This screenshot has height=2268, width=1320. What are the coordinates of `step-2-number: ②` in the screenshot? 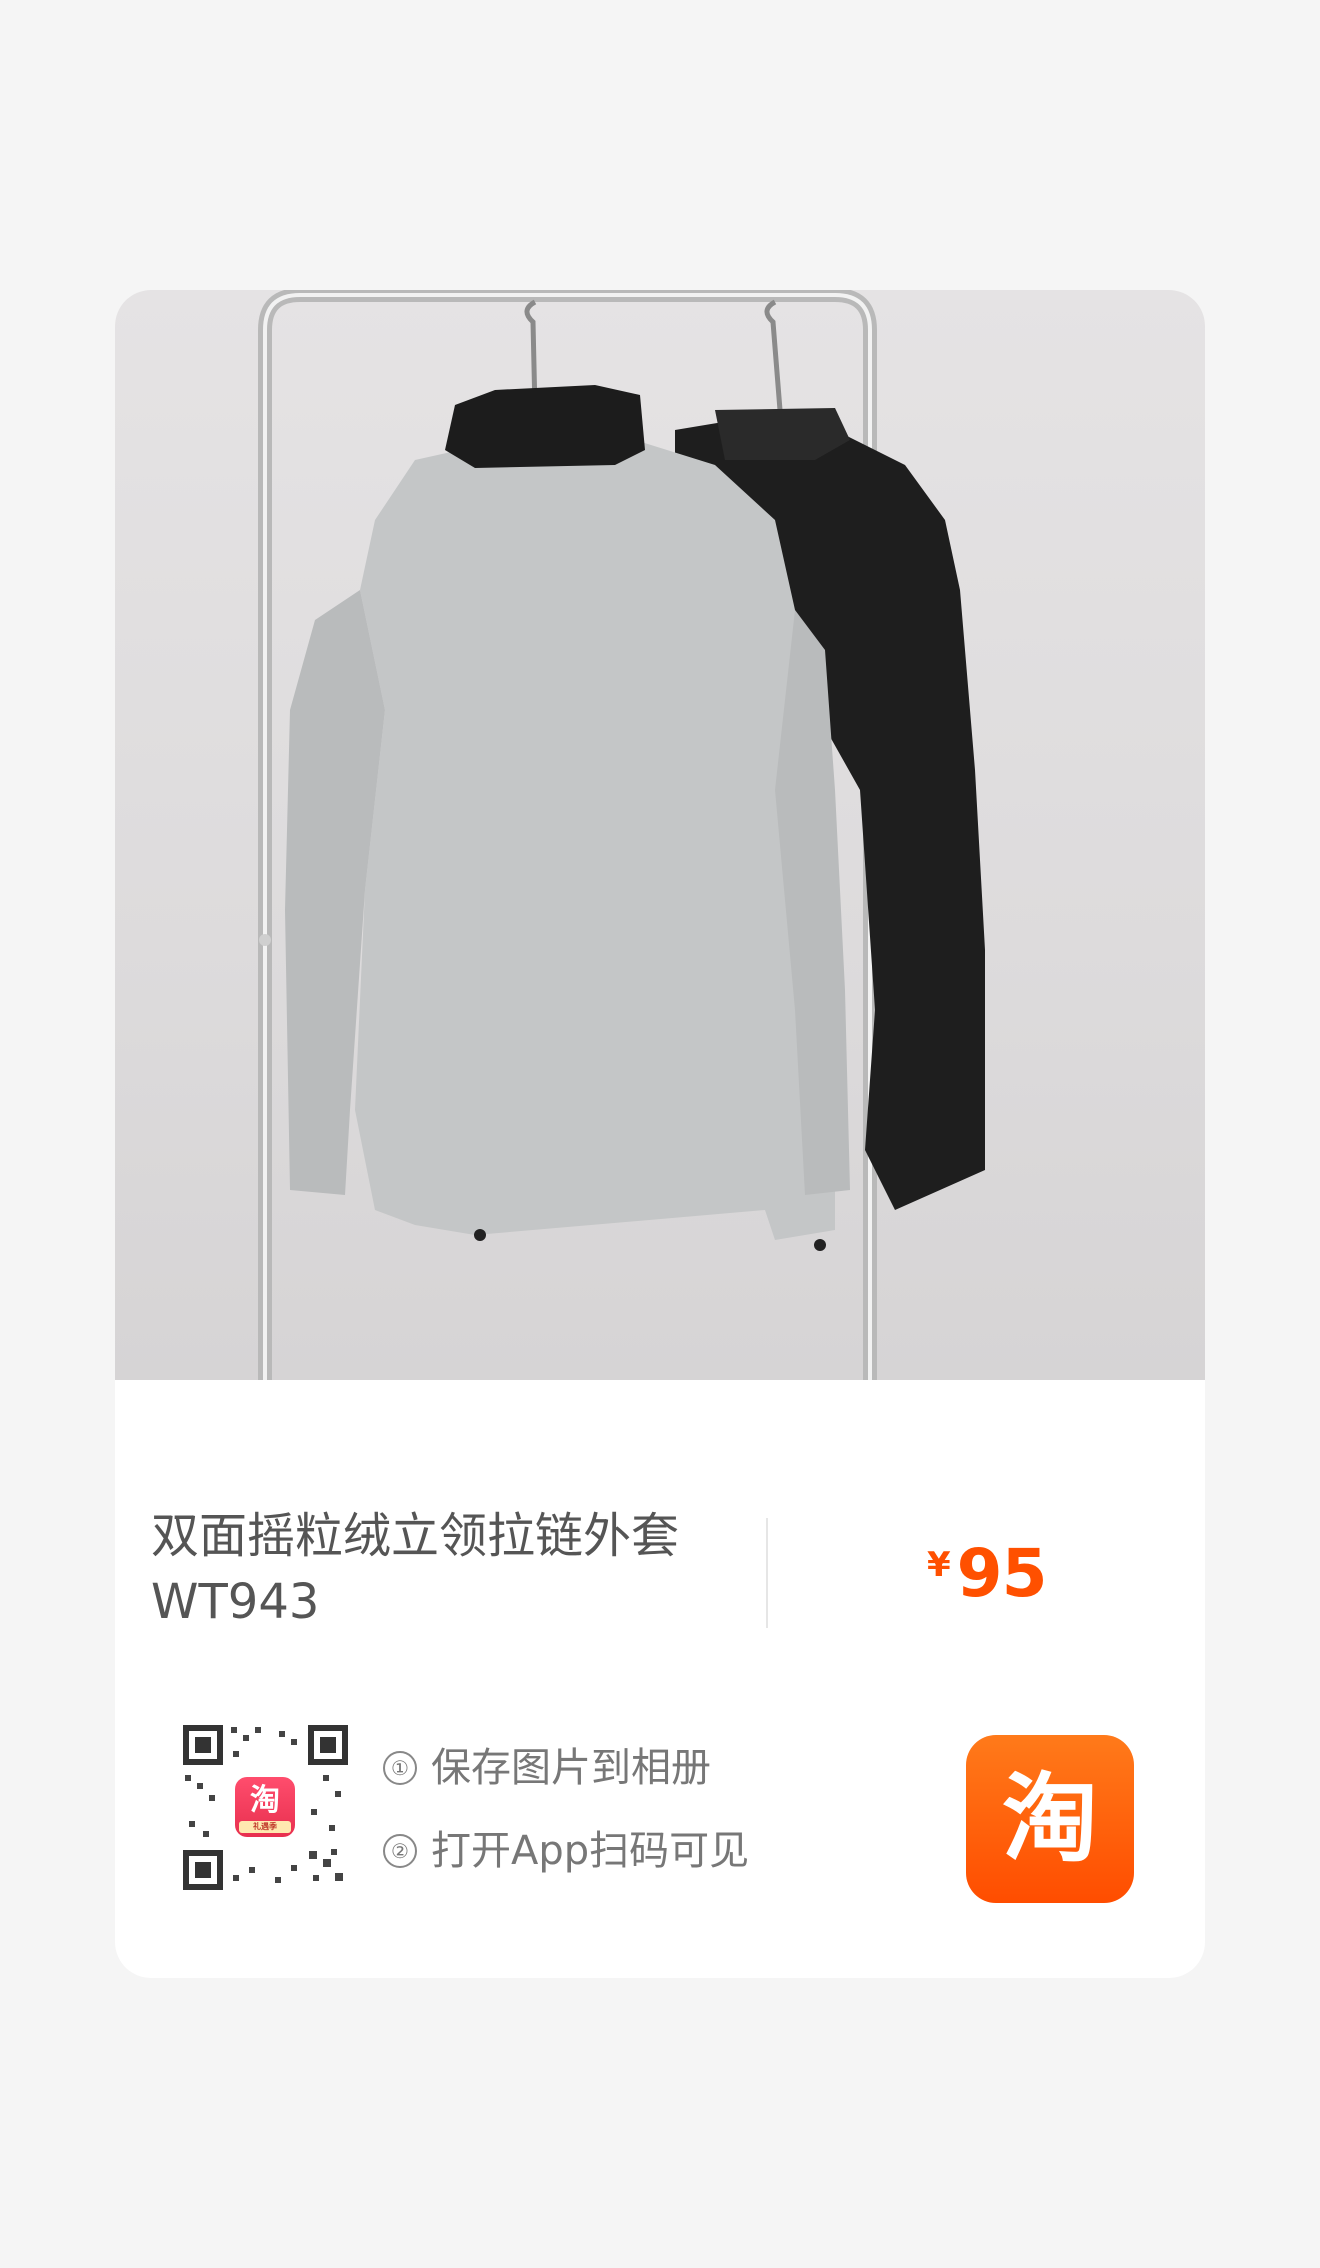 It's located at (400, 1851).